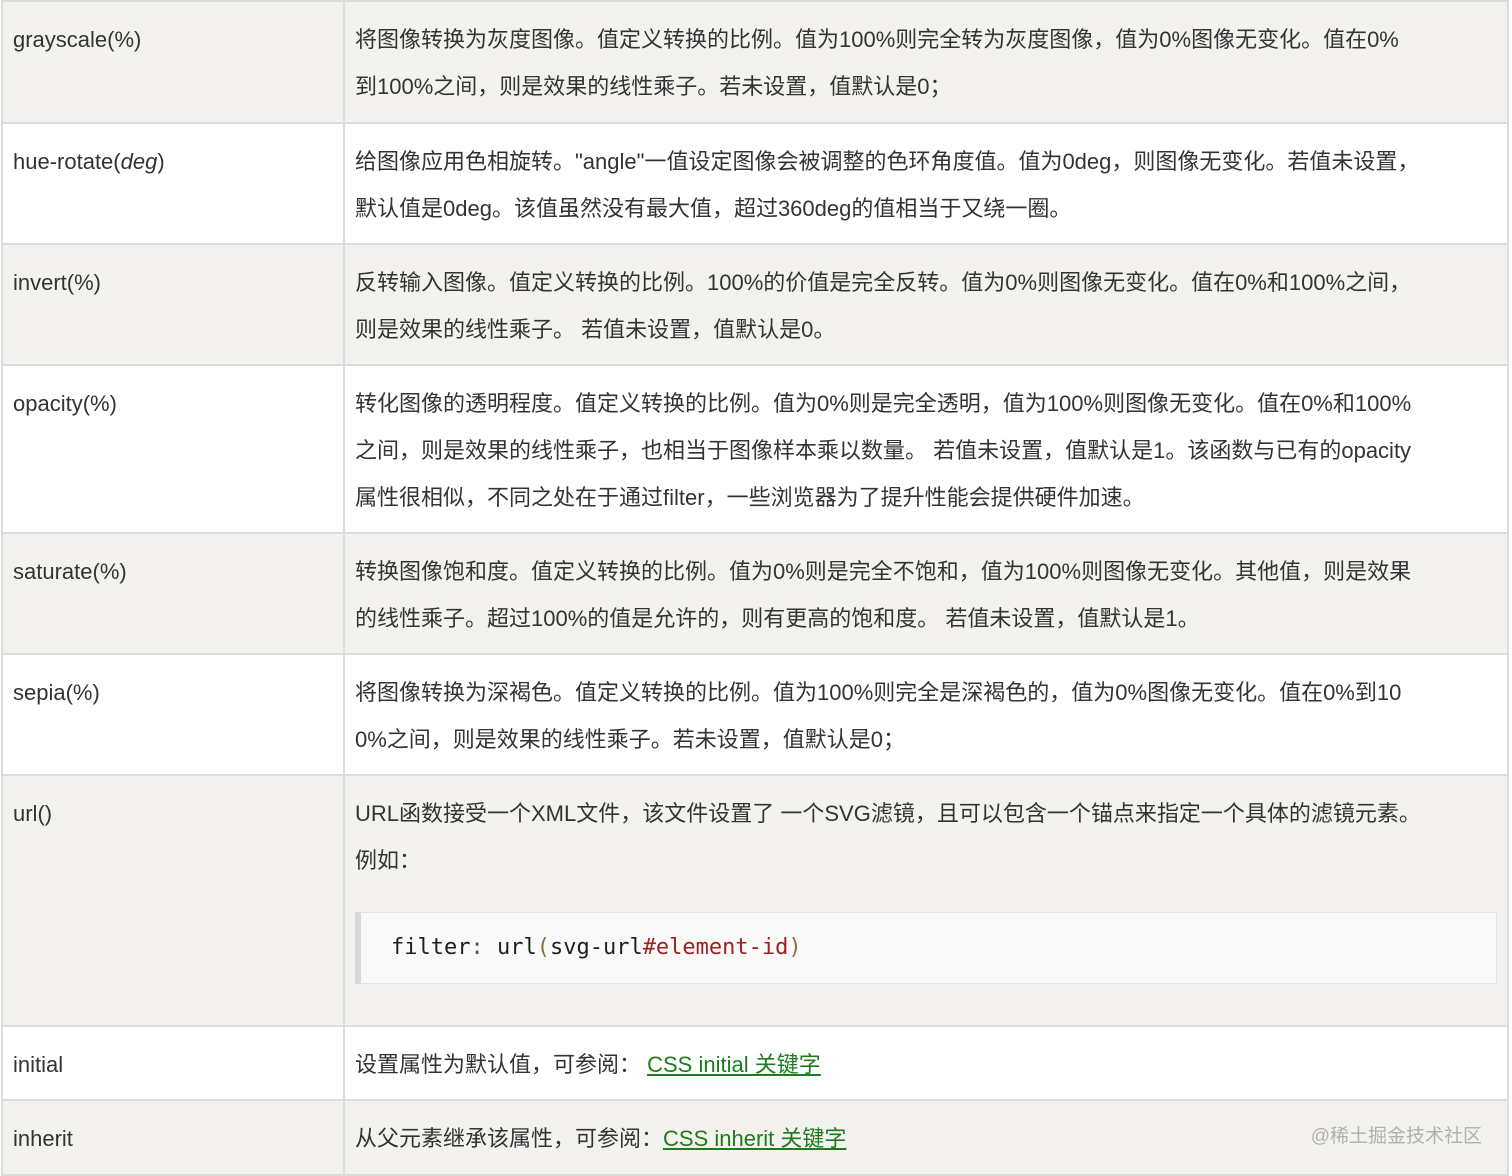 Image resolution: width=1512 pixels, height=1176 pixels. What do you see at coordinates (926, 948) in the screenshot?
I see `code-block: filter: url(svg-url#element-id)` at bounding box center [926, 948].